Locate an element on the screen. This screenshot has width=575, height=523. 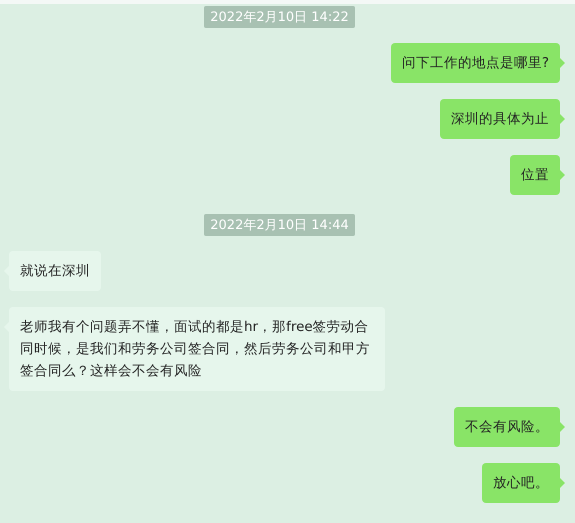
sent-message-bubble: 不会有风险。 is located at coordinates (507, 427).